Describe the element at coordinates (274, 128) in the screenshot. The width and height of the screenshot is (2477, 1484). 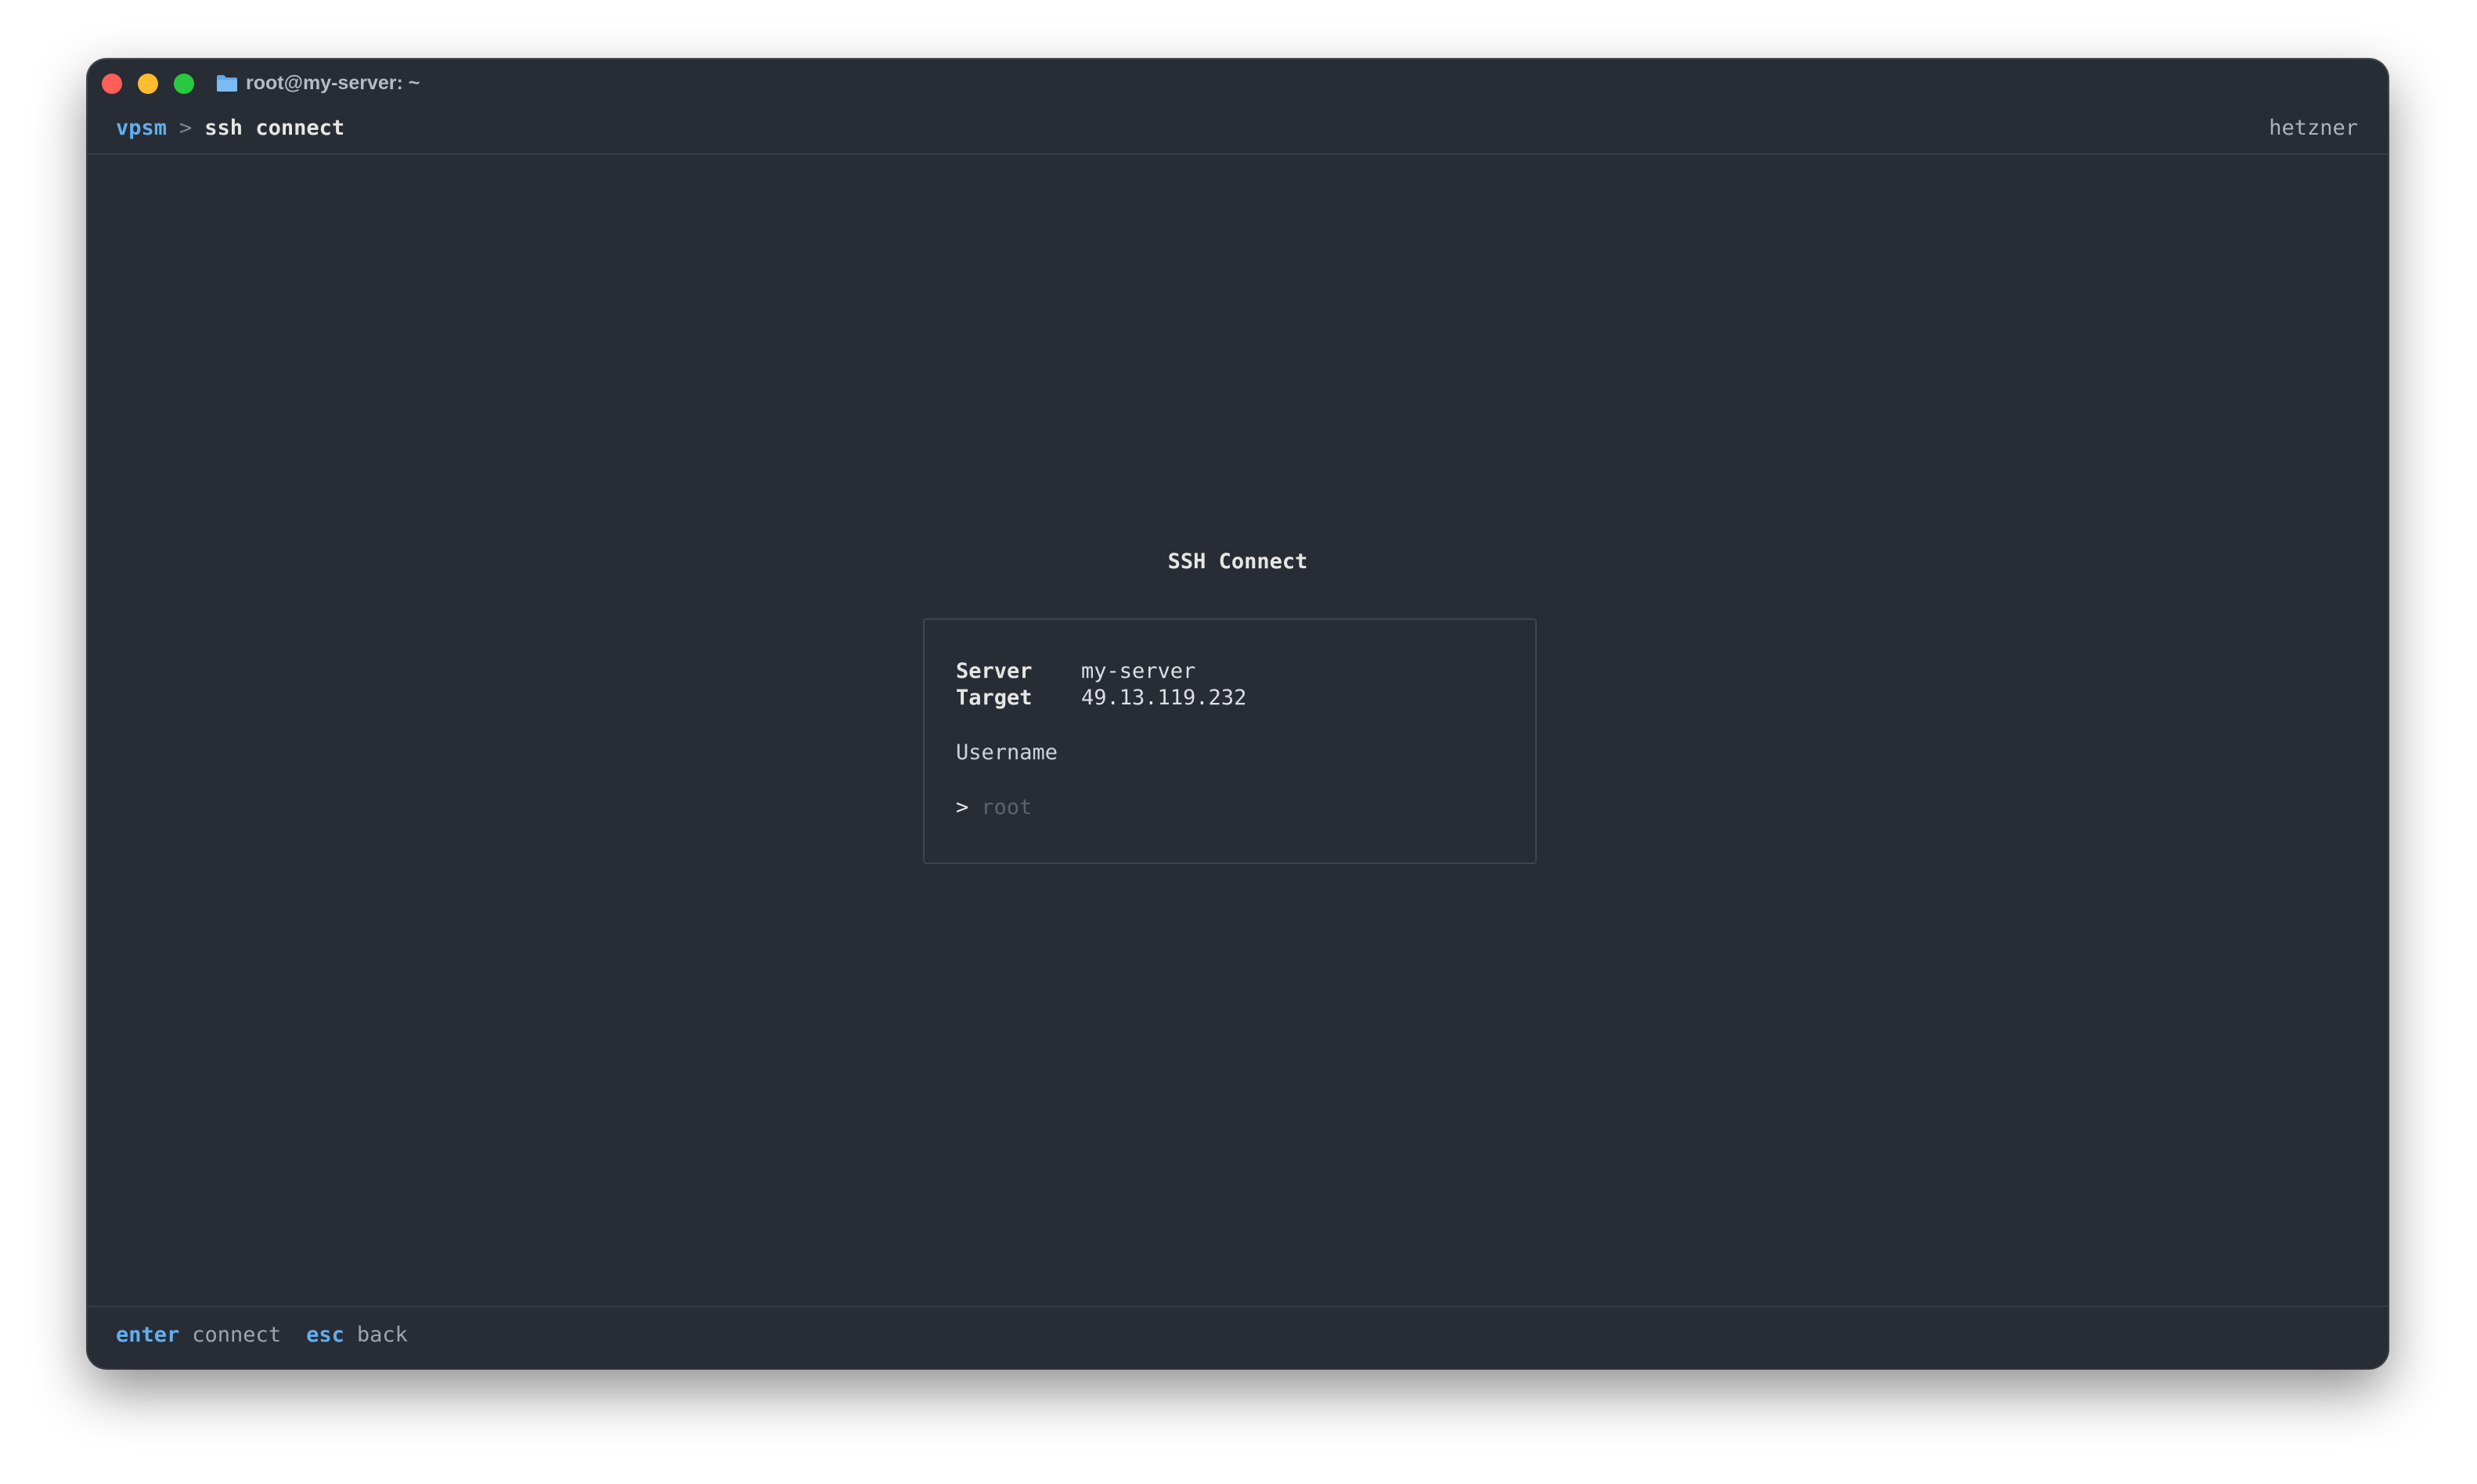
I see `breadcrumb-current: ssh connect` at that location.